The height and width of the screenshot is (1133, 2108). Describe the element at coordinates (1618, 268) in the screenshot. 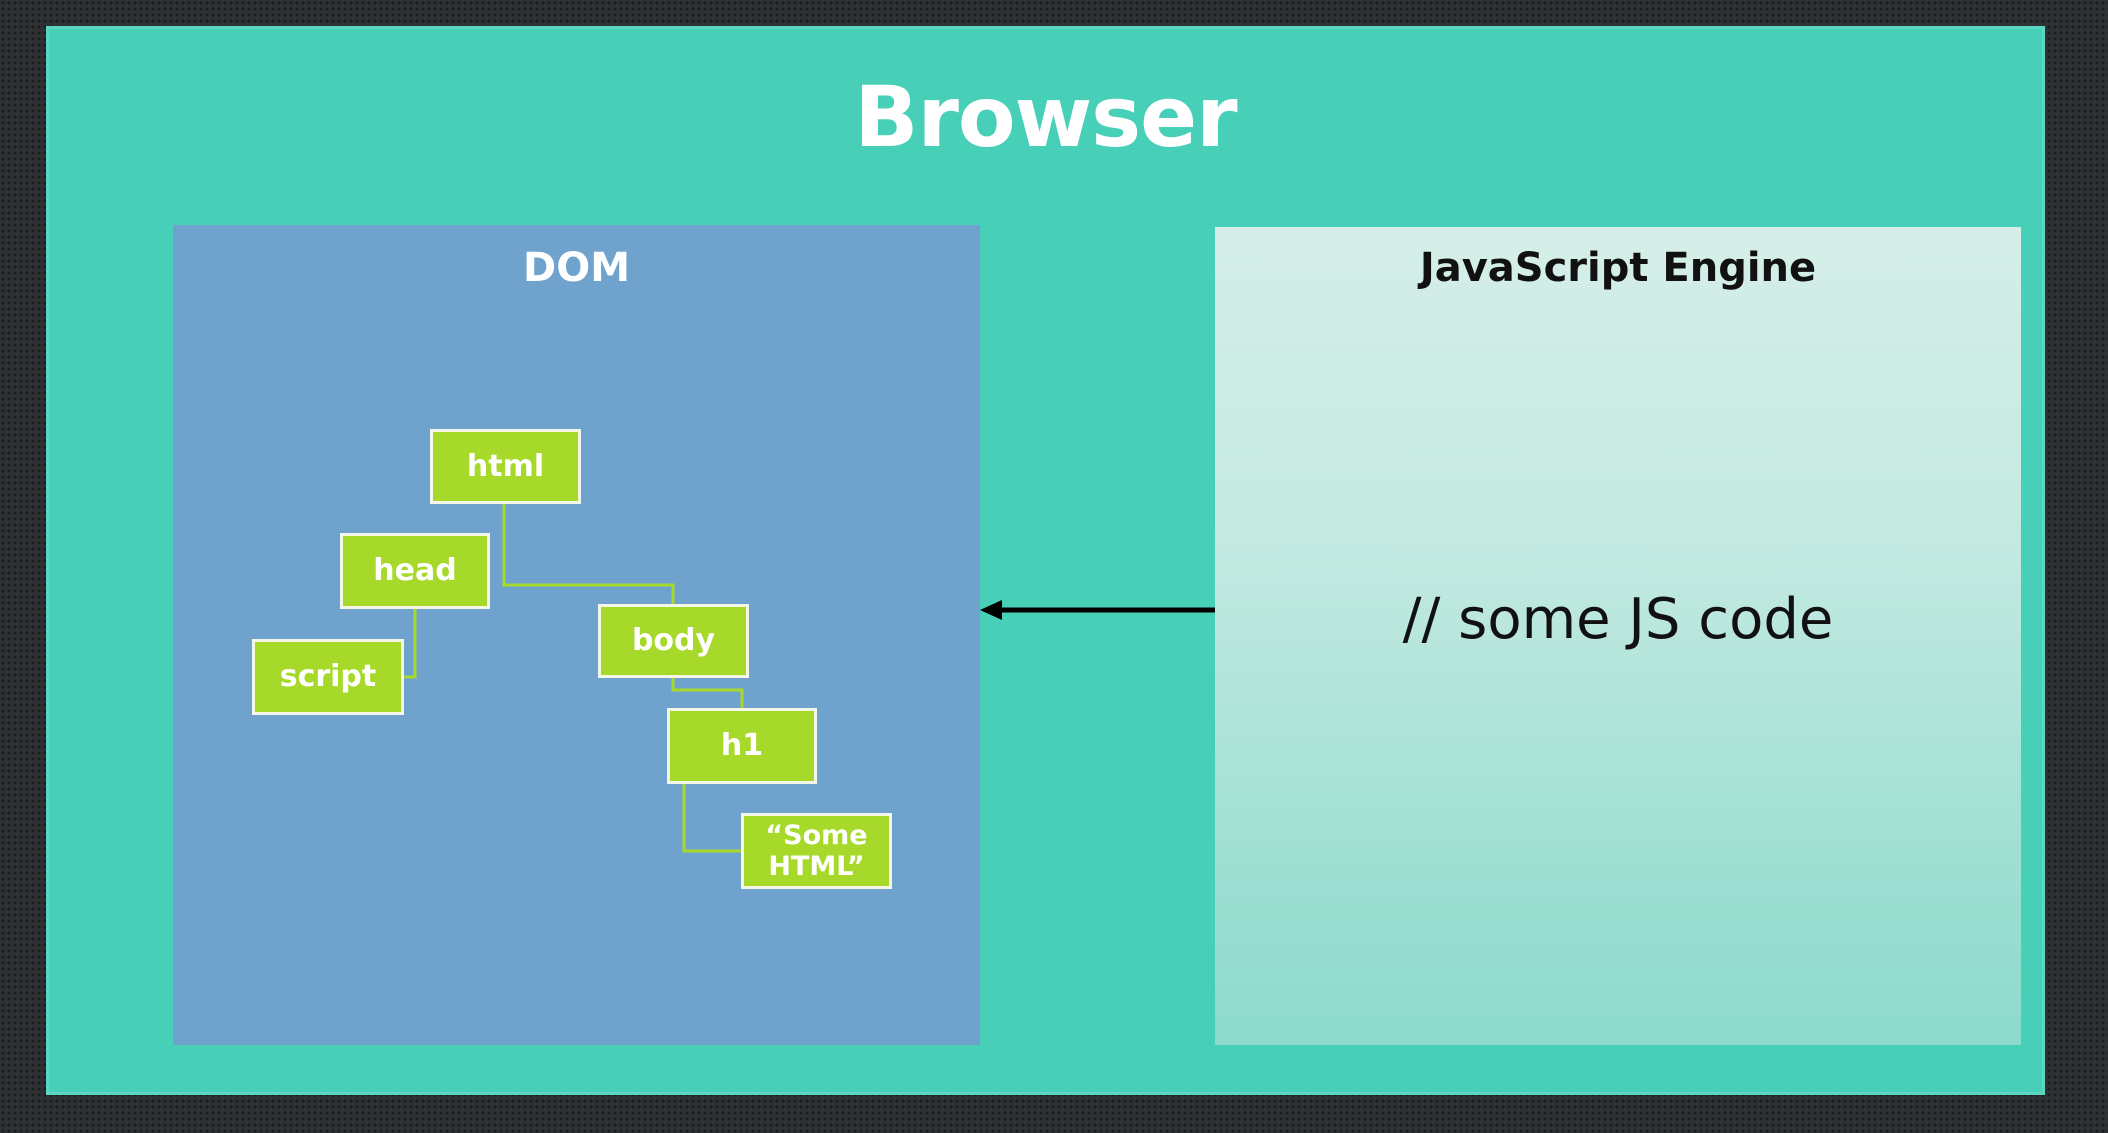

I see `javascript-engine-title: JavaScript Engine` at that location.